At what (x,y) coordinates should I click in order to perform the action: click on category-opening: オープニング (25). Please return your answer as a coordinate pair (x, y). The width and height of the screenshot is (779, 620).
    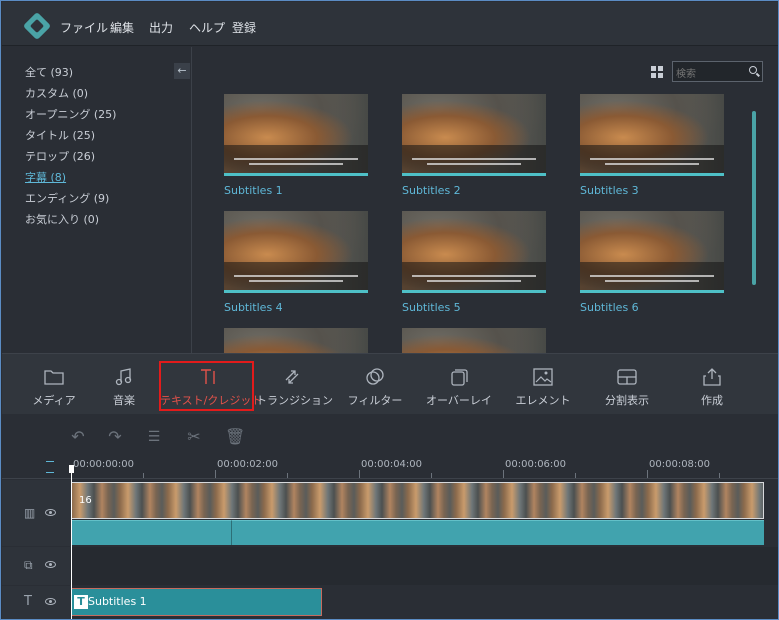
    Looking at the image, I should click on (70, 114).